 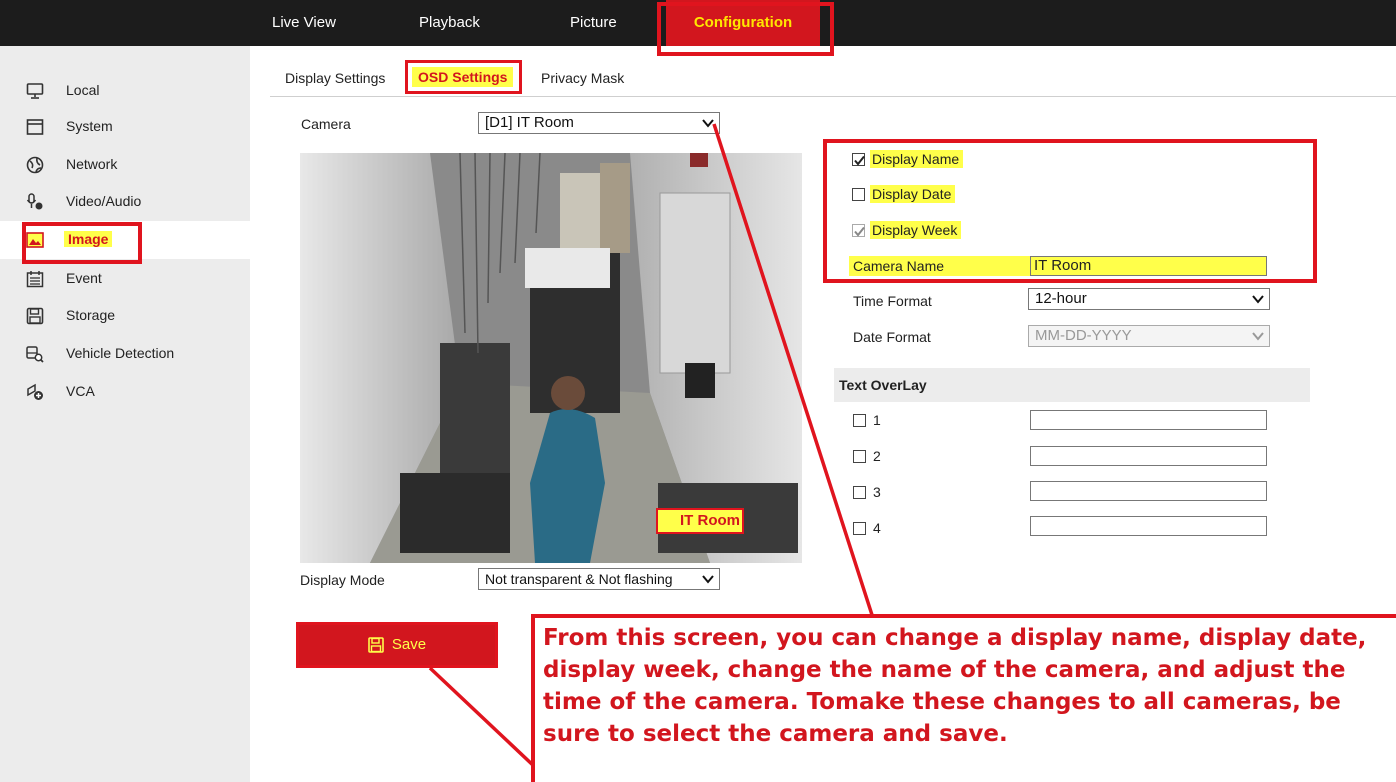 What do you see at coordinates (1149, 336) in the screenshot?
I see `date-format-select: MM-DD-YYYY` at bounding box center [1149, 336].